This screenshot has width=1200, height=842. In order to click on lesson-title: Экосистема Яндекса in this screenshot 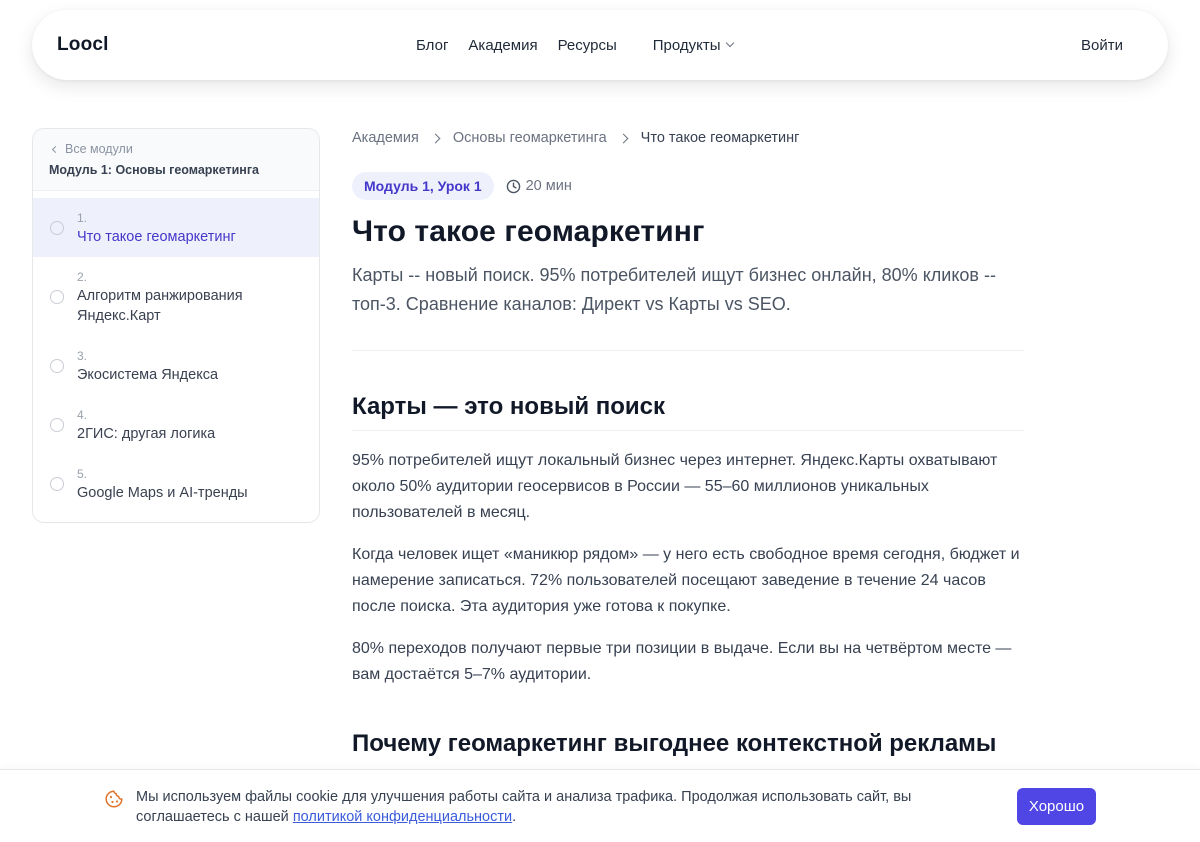, I will do `click(148, 375)`.